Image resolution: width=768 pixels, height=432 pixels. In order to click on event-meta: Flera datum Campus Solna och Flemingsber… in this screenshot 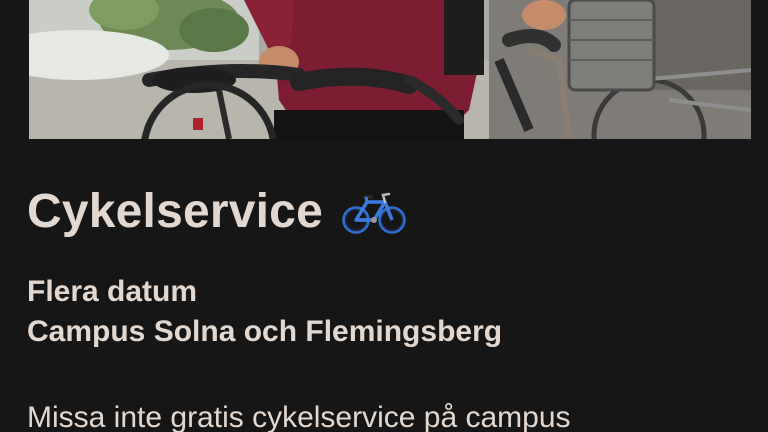, I will do `click(264, 312)`.